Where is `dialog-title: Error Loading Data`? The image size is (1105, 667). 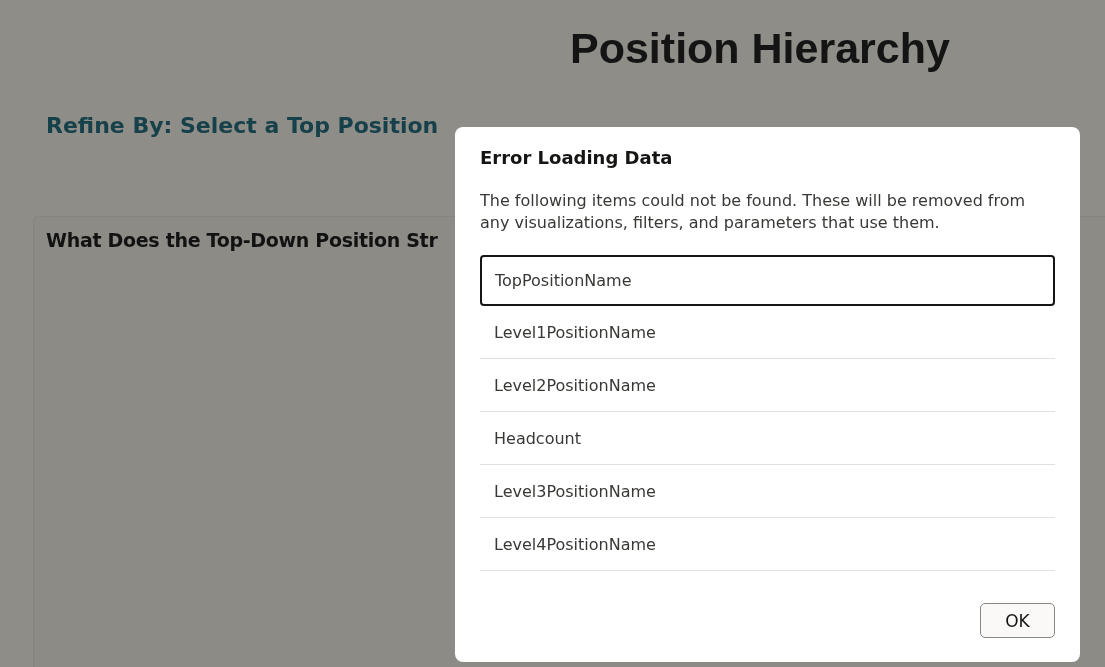
dialog-title: Error Loading Data is located at coordinates (577, 157).